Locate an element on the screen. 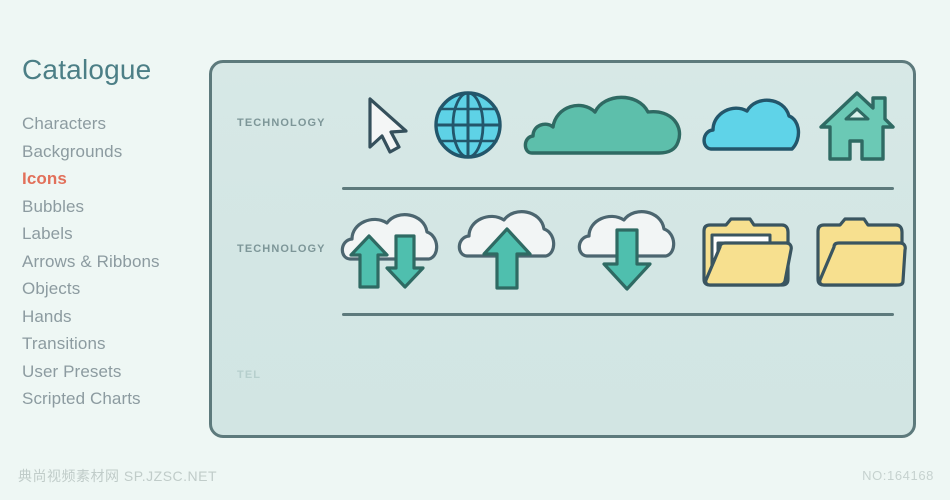 This screenshot has height=500, width=950. watermark-right: NO:164168 is located at coordinates (898, 475).